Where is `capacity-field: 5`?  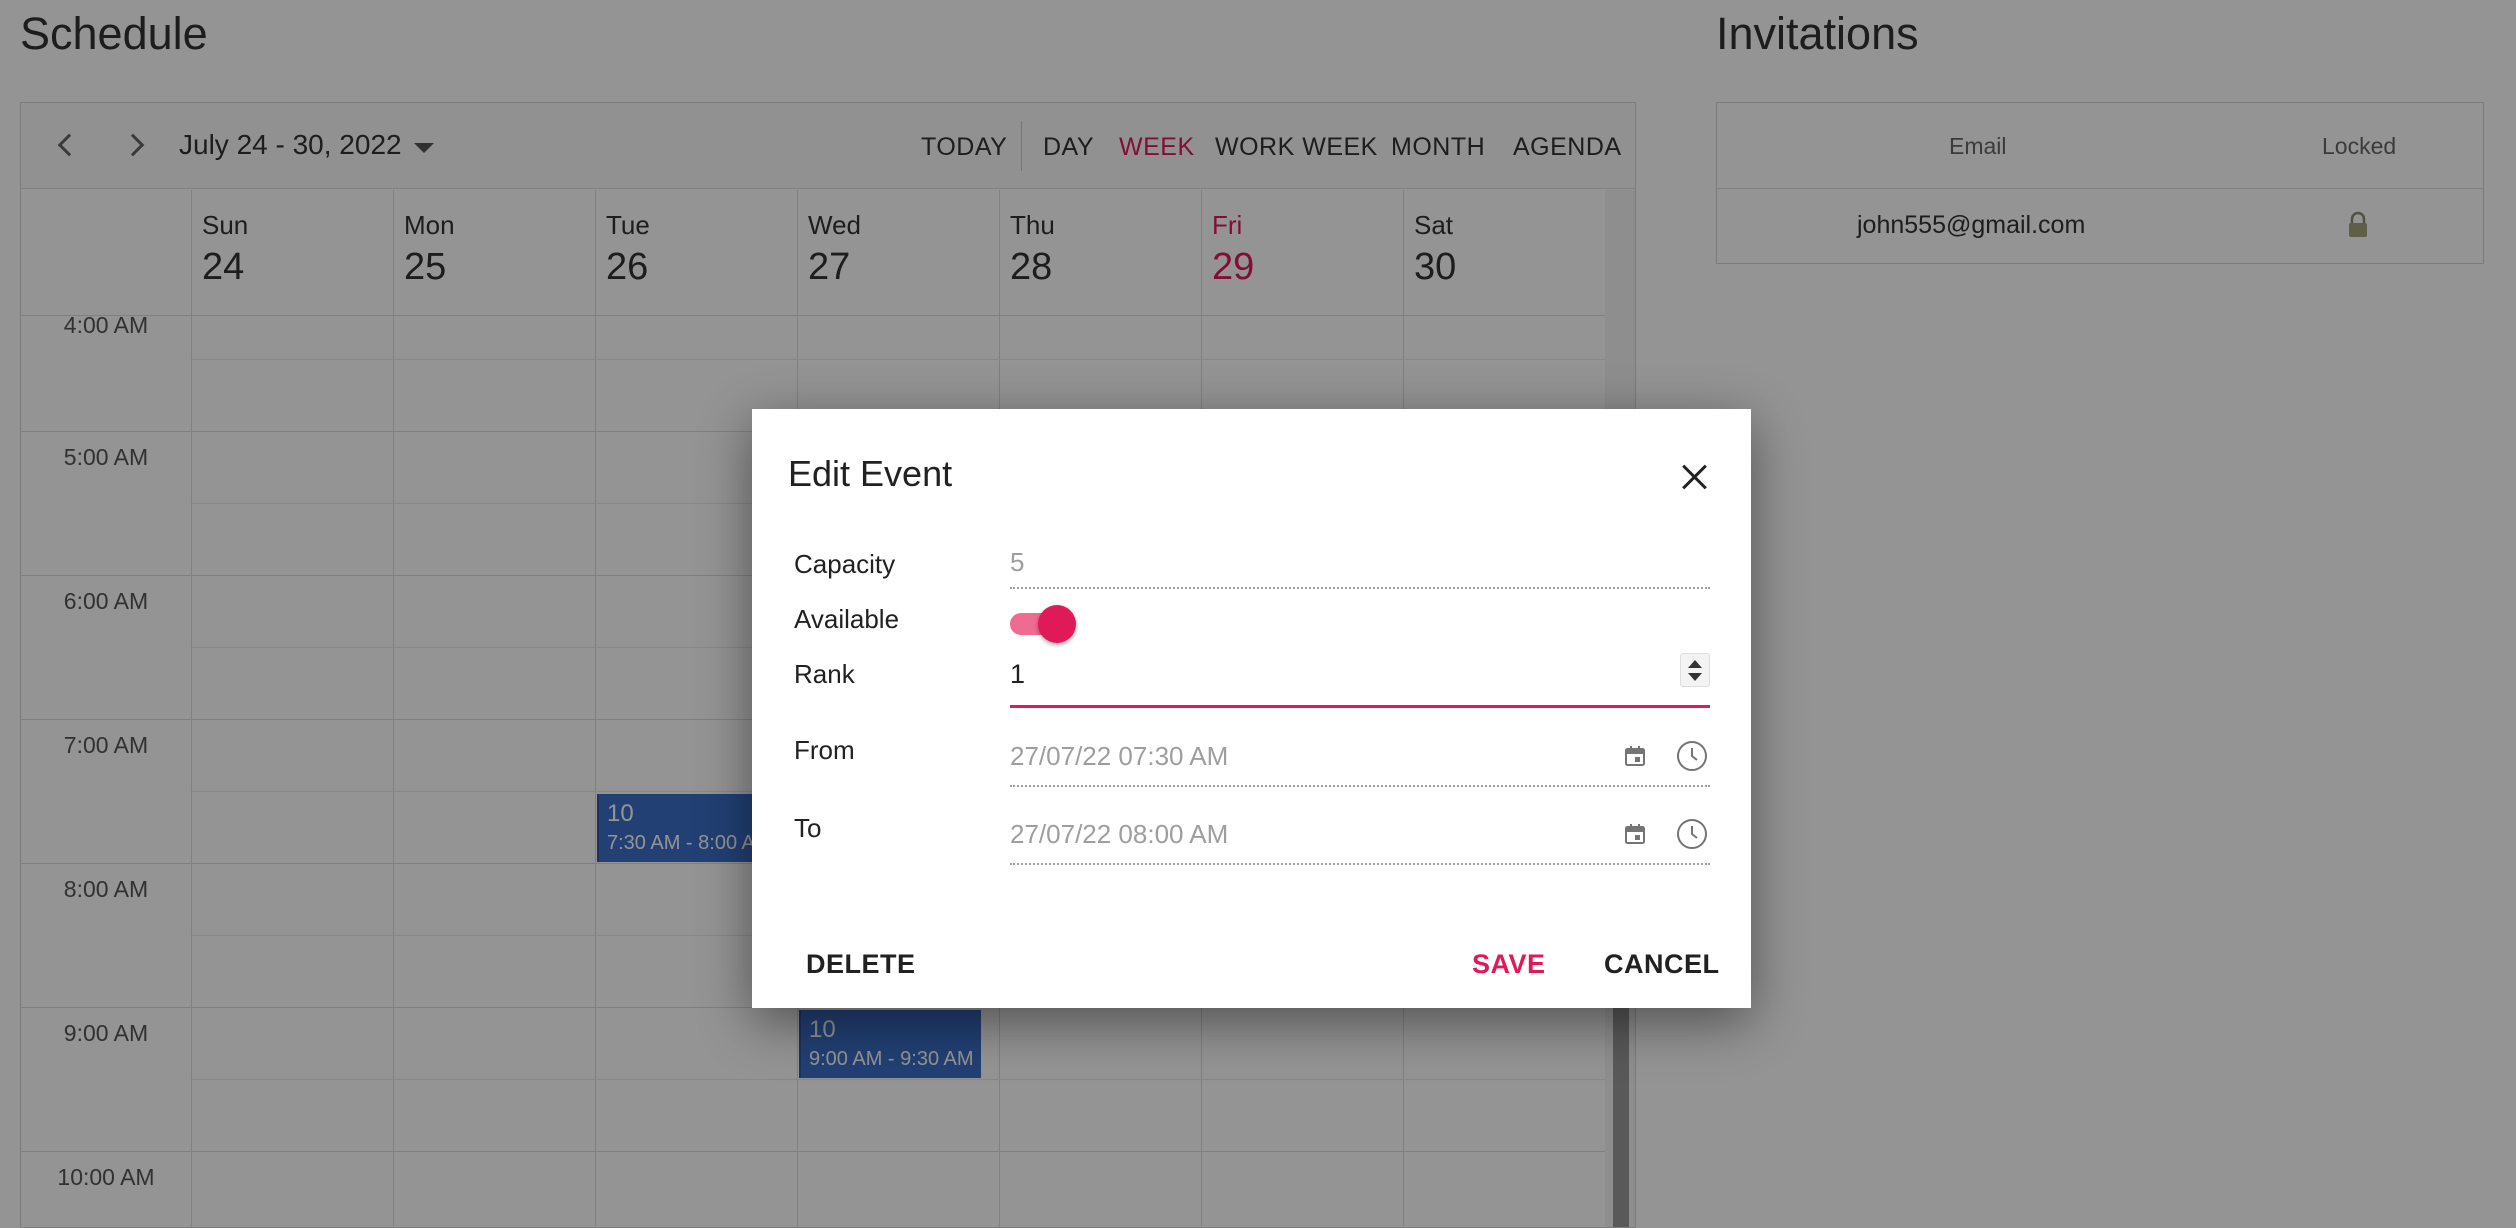
capacity-field: 5 is located at coordinates (1360, 566).